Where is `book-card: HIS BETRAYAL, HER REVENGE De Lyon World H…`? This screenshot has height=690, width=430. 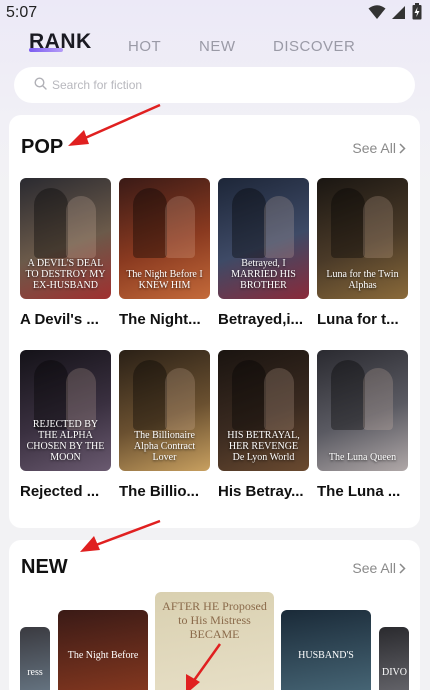 book-card: HIS BETRAYAL, HER REVENGE De Lyon World H… is located at coordinates (263, 425).